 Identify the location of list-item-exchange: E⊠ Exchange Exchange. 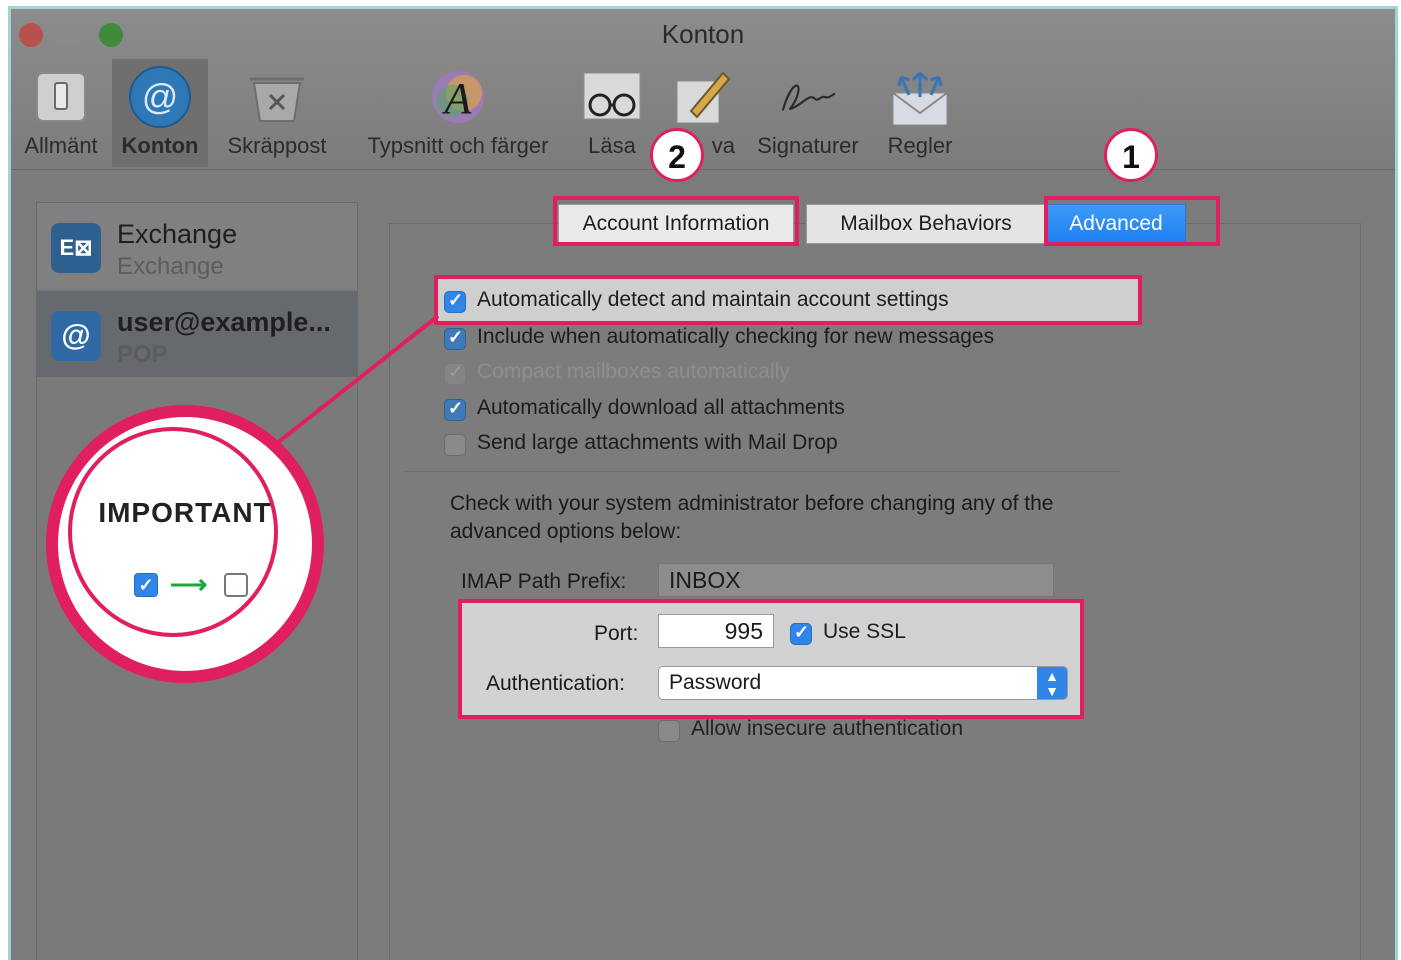
(197, 246).